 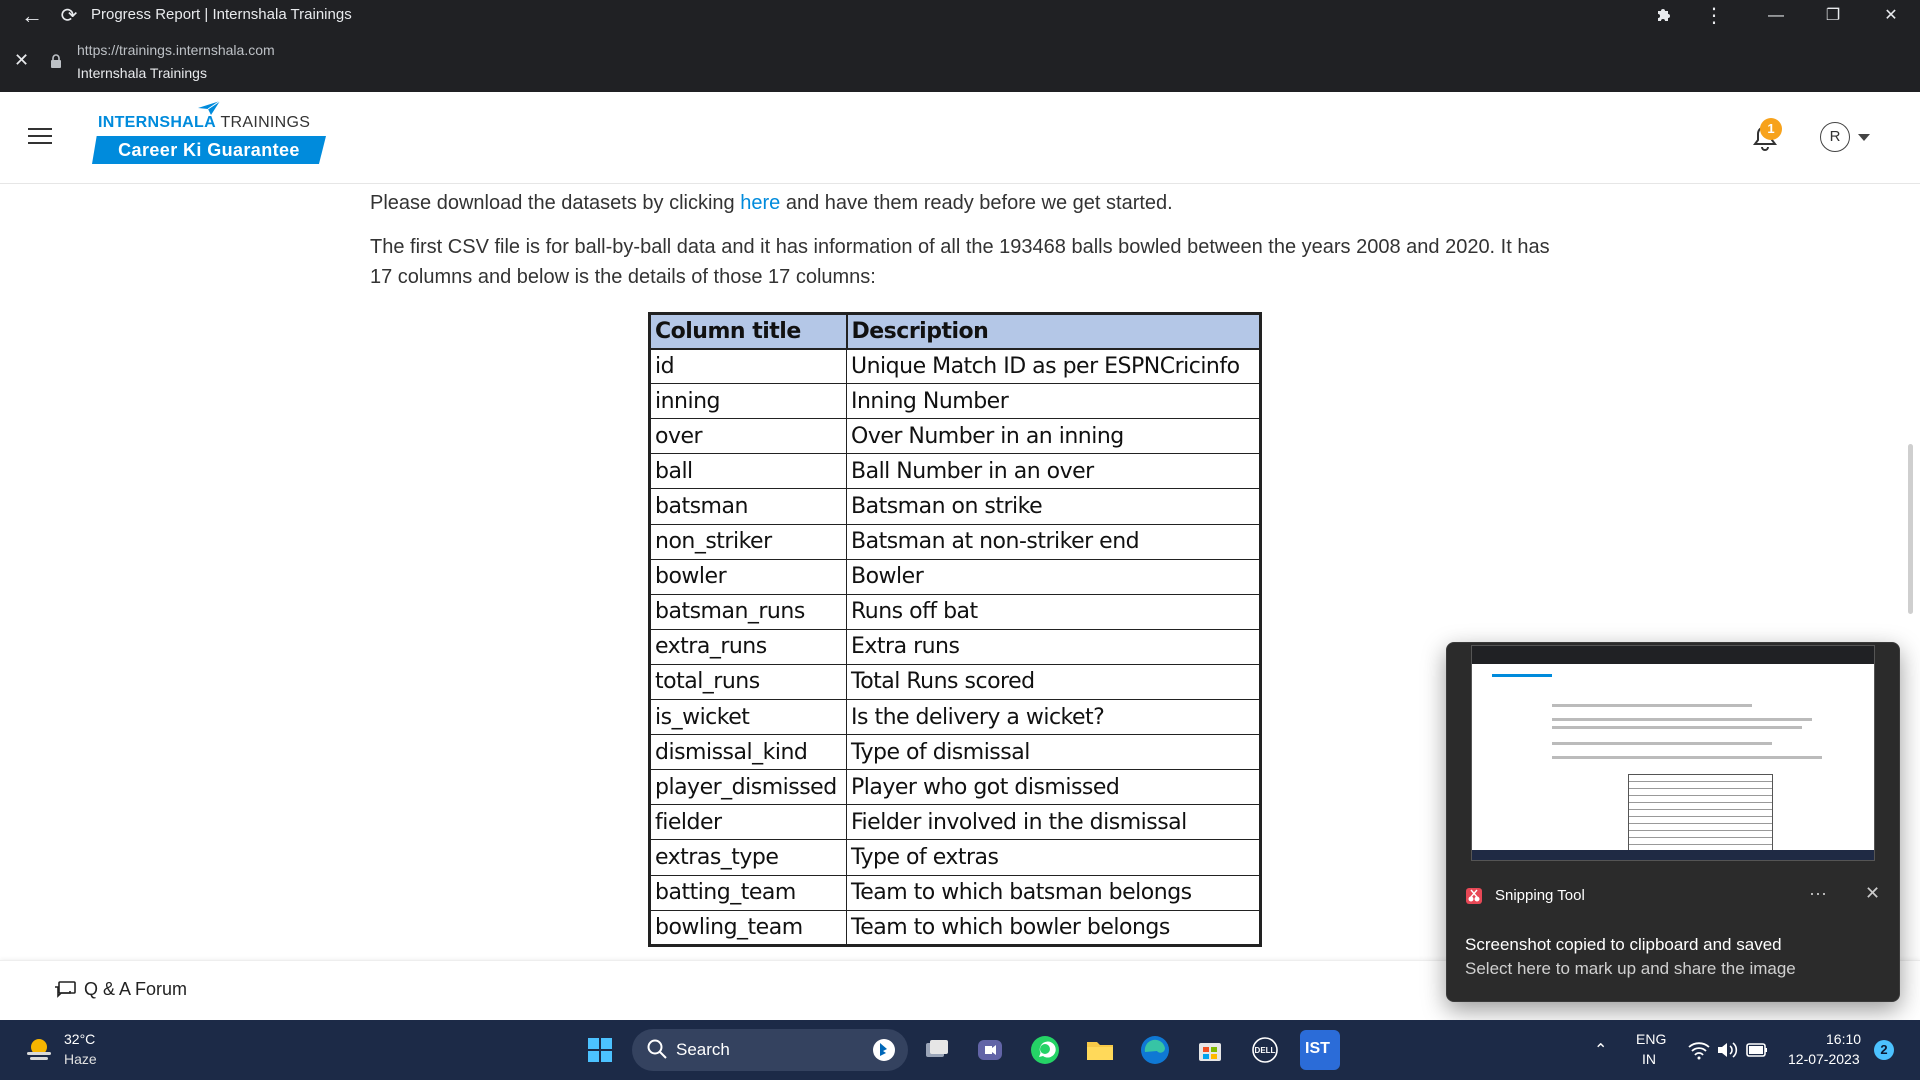 What do you see at coordinates (1771, 129) in the screenshot?
I see `notification-badge: 1` at bounding box center [1771, 129].